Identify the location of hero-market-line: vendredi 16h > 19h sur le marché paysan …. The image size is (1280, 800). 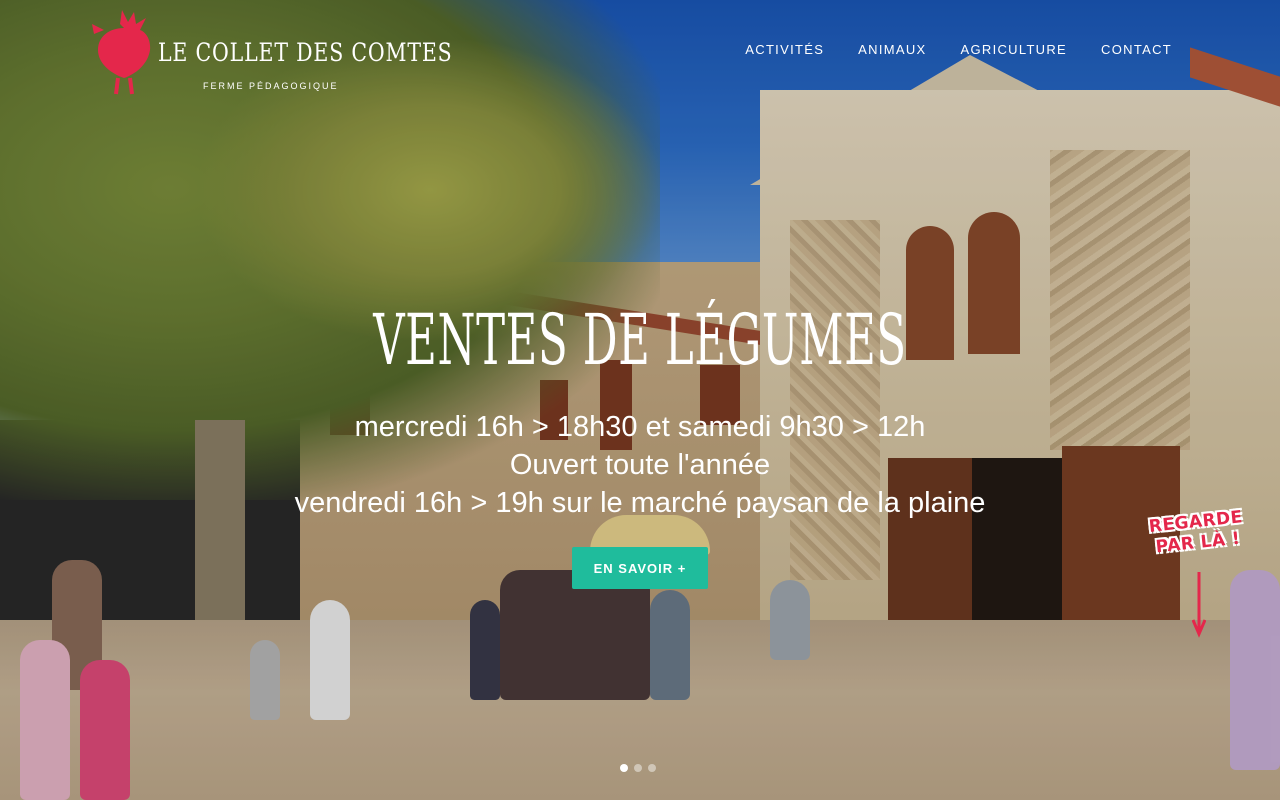
(640, 503).